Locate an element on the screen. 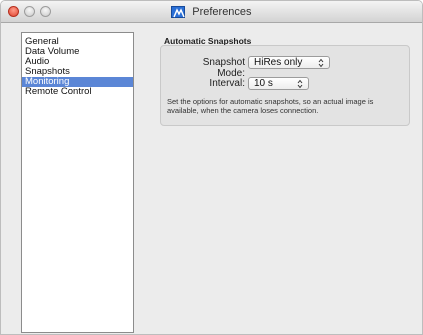 The image size is (423, 335). interval-value: 10 s is located at coordinates (263, 83).